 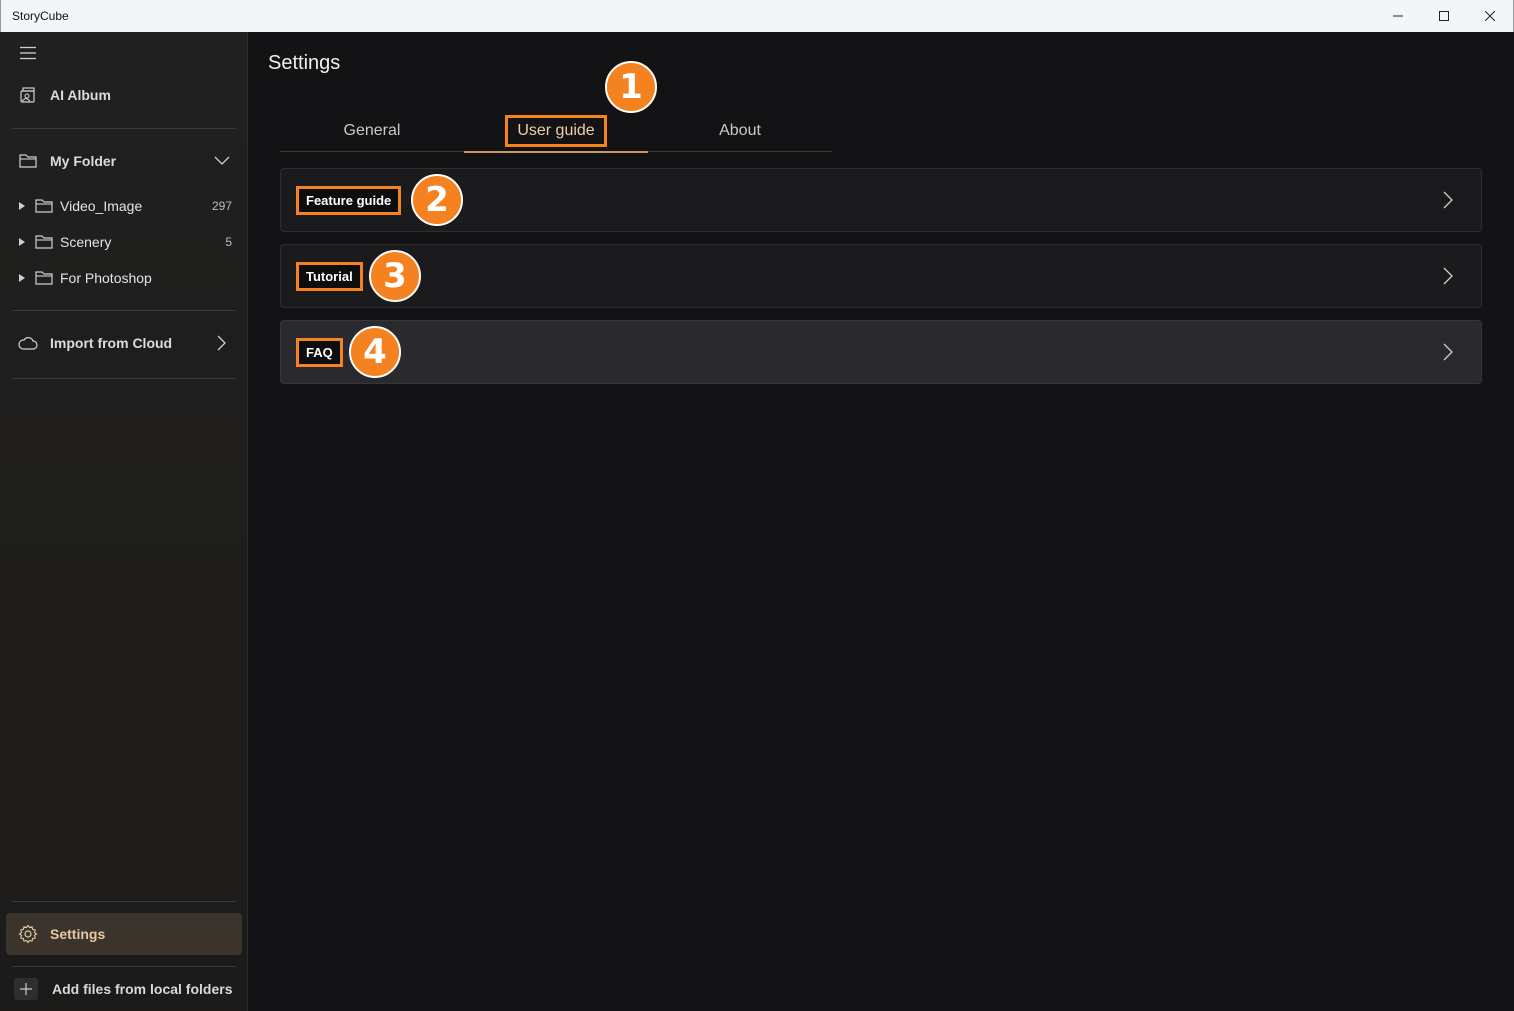 What do you see at coordinates (881, 352) in the screenshot?
I see `faq-item: FAQ` at bounding box center [881, 352].